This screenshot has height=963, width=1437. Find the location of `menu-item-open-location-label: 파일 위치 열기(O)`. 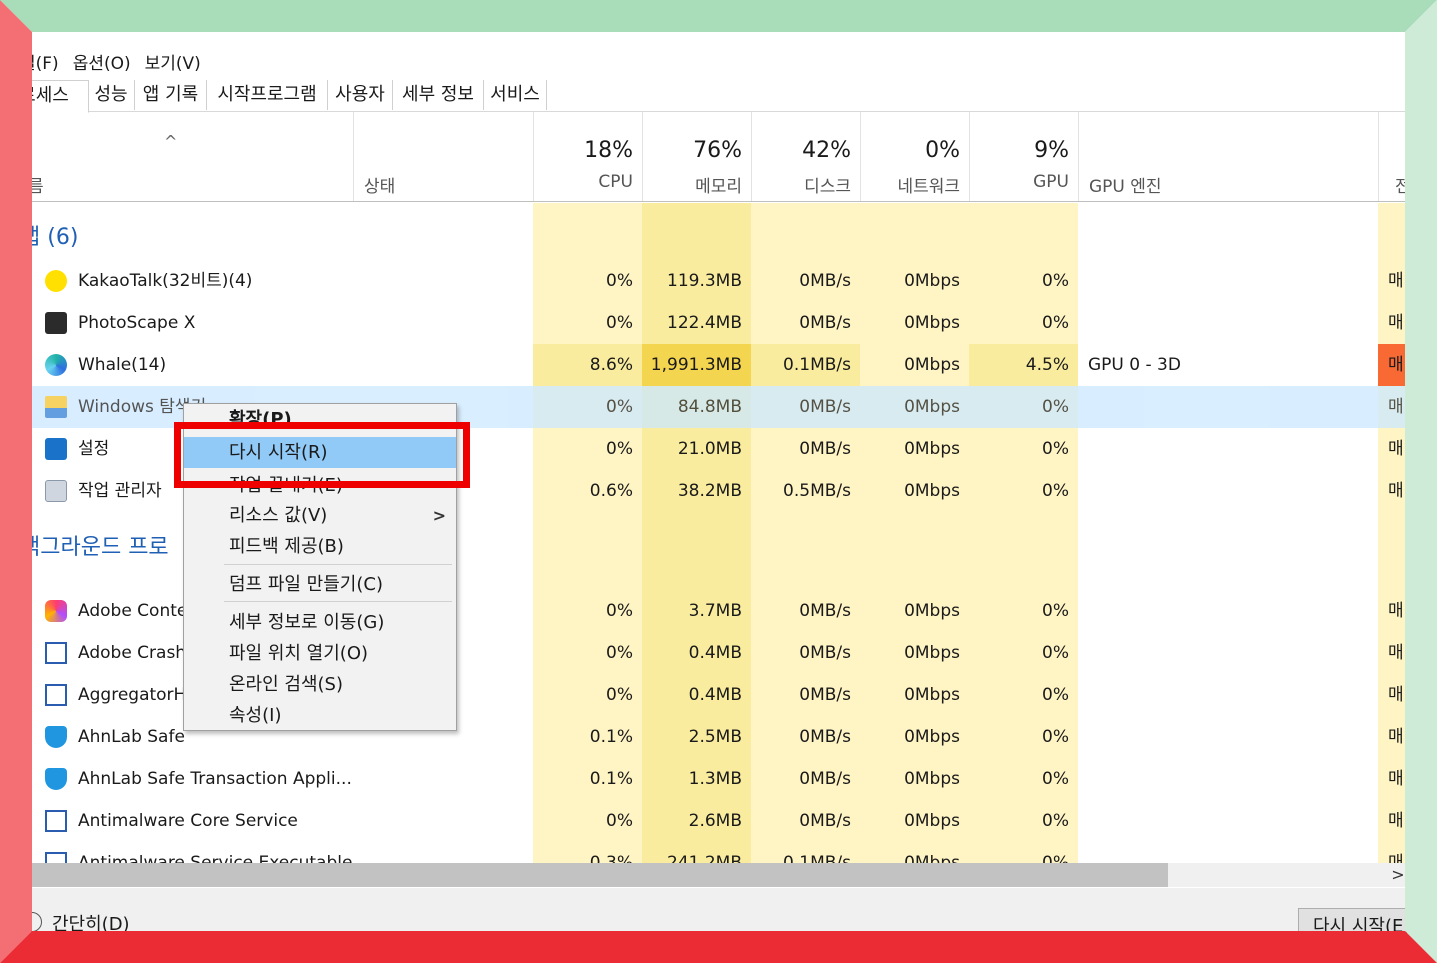

menu-item-open-location-label: 파일 위치 열기(O) is located at coordinates (299, 653).